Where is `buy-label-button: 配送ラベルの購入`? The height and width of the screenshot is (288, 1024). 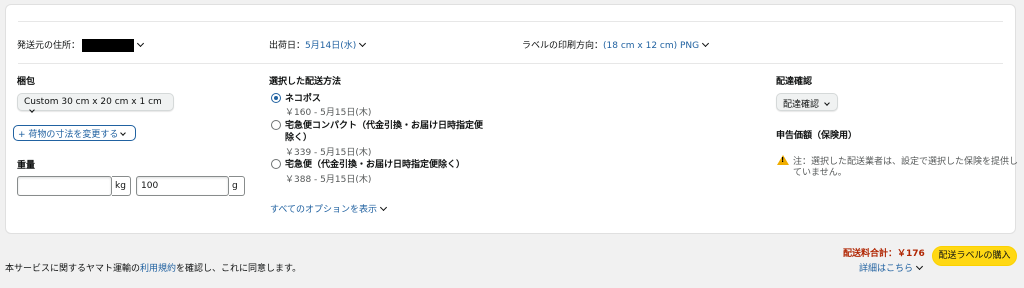
buy-label-button: 配送ラベルの購入 is located at coordinates (974, 256).